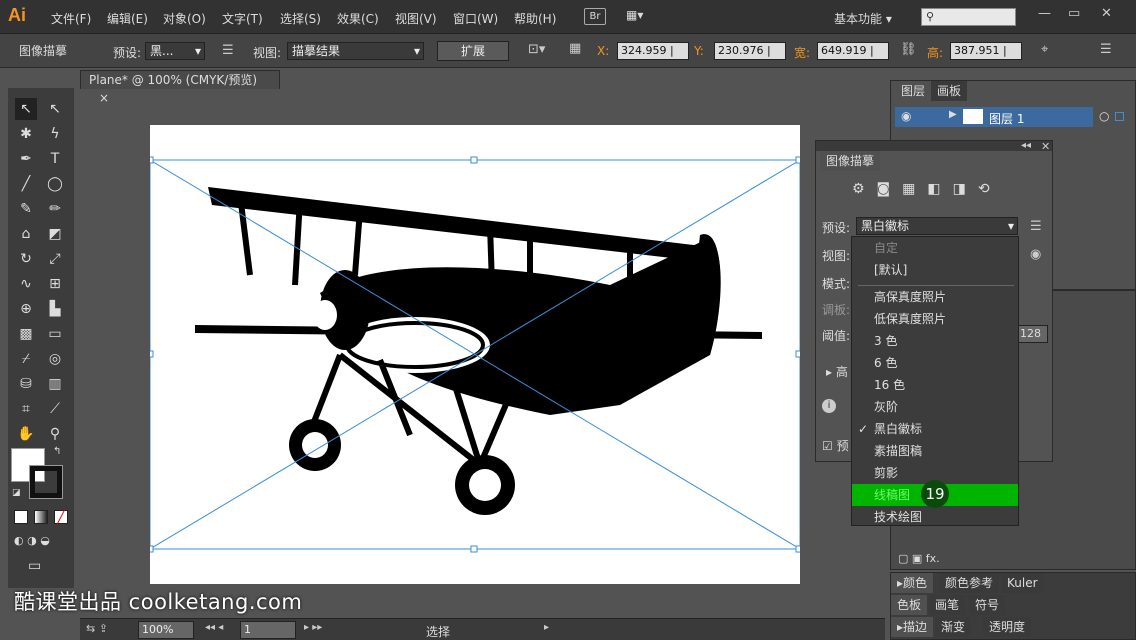 The width and height of the screenshot is (1136, 640). I want to click on gradient-tool-icon: ▭, so click(55, 334).